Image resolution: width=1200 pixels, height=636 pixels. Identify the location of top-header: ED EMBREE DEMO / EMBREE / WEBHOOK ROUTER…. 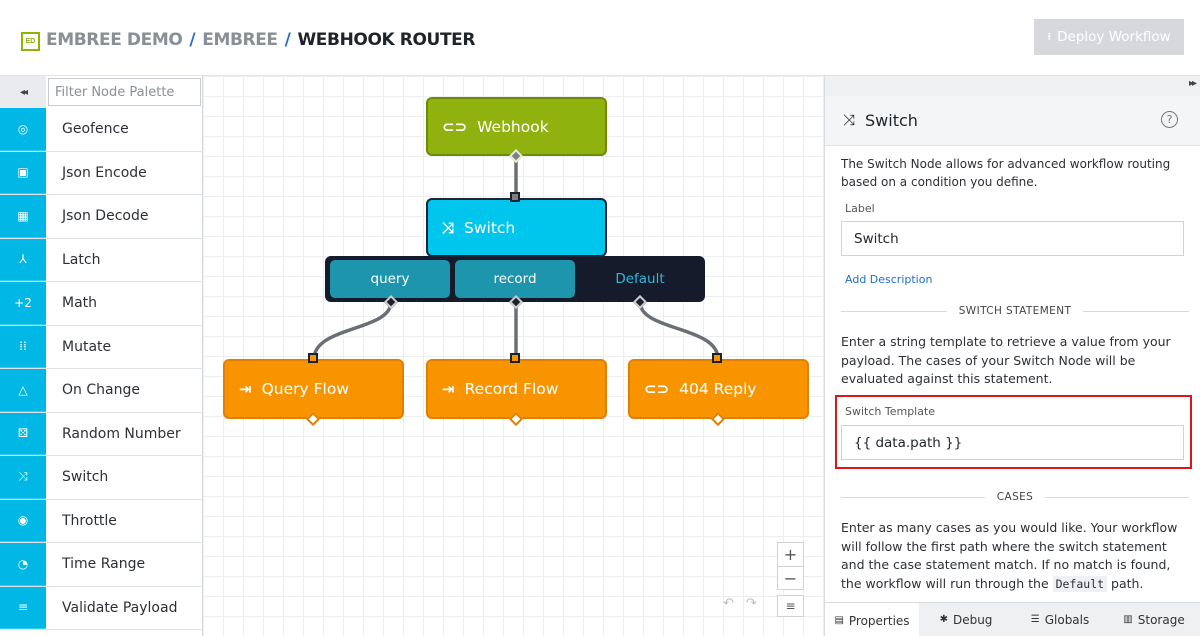
(600, 38).